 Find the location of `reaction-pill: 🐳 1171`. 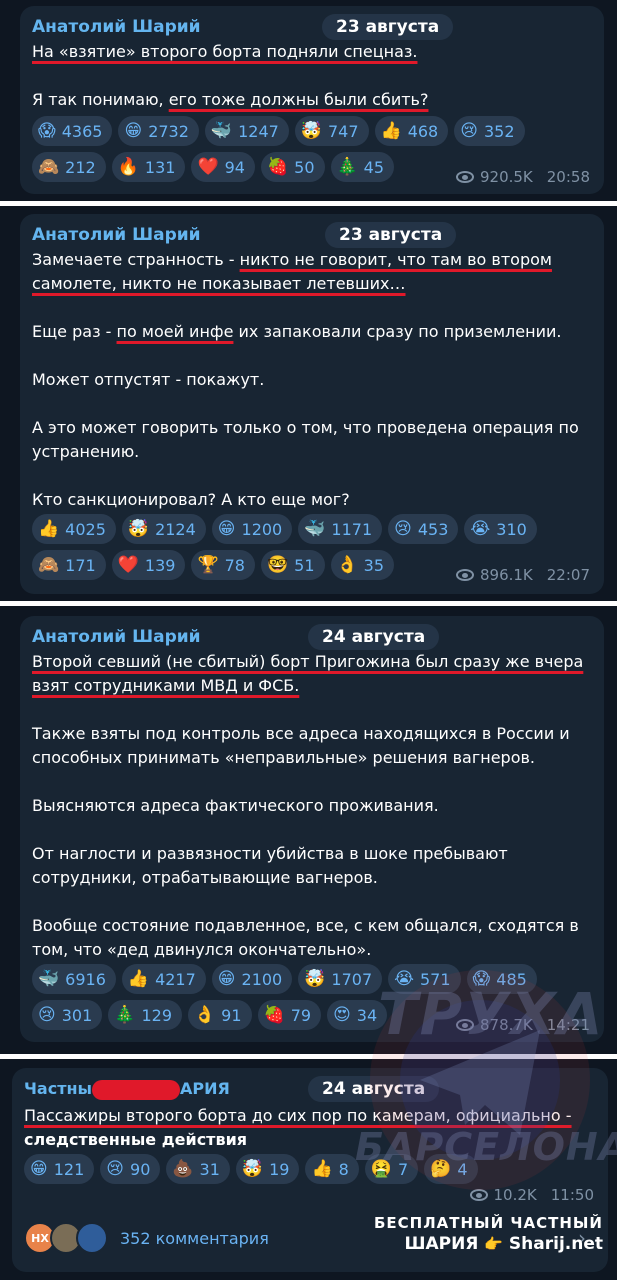

reaction-pill: 🐳 1171 is located at coordinates (340, 529).